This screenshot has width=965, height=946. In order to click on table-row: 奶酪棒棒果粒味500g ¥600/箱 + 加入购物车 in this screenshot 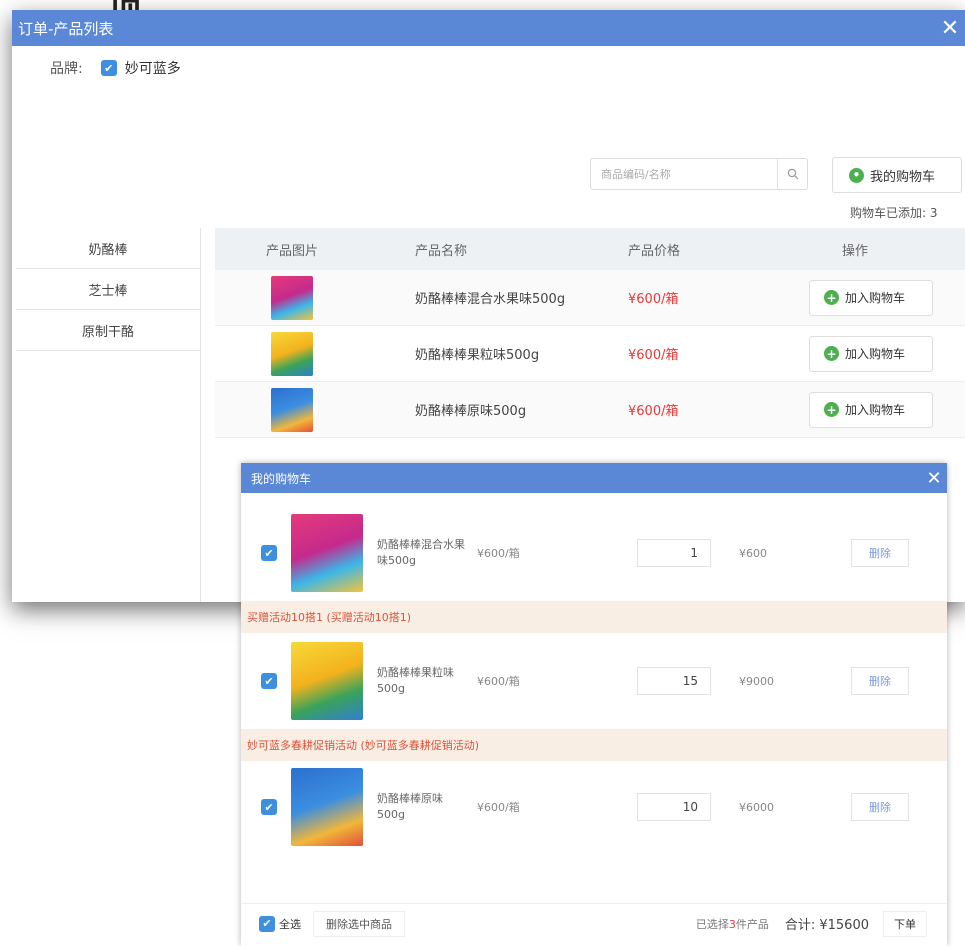, I will do `click(590, 354)`.